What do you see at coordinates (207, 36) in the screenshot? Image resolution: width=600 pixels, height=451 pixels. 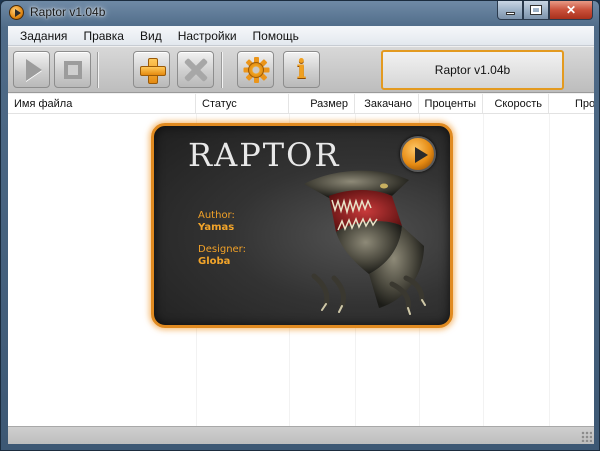 I see `menu-settings: Настройки` at bounding box center [207, 36].